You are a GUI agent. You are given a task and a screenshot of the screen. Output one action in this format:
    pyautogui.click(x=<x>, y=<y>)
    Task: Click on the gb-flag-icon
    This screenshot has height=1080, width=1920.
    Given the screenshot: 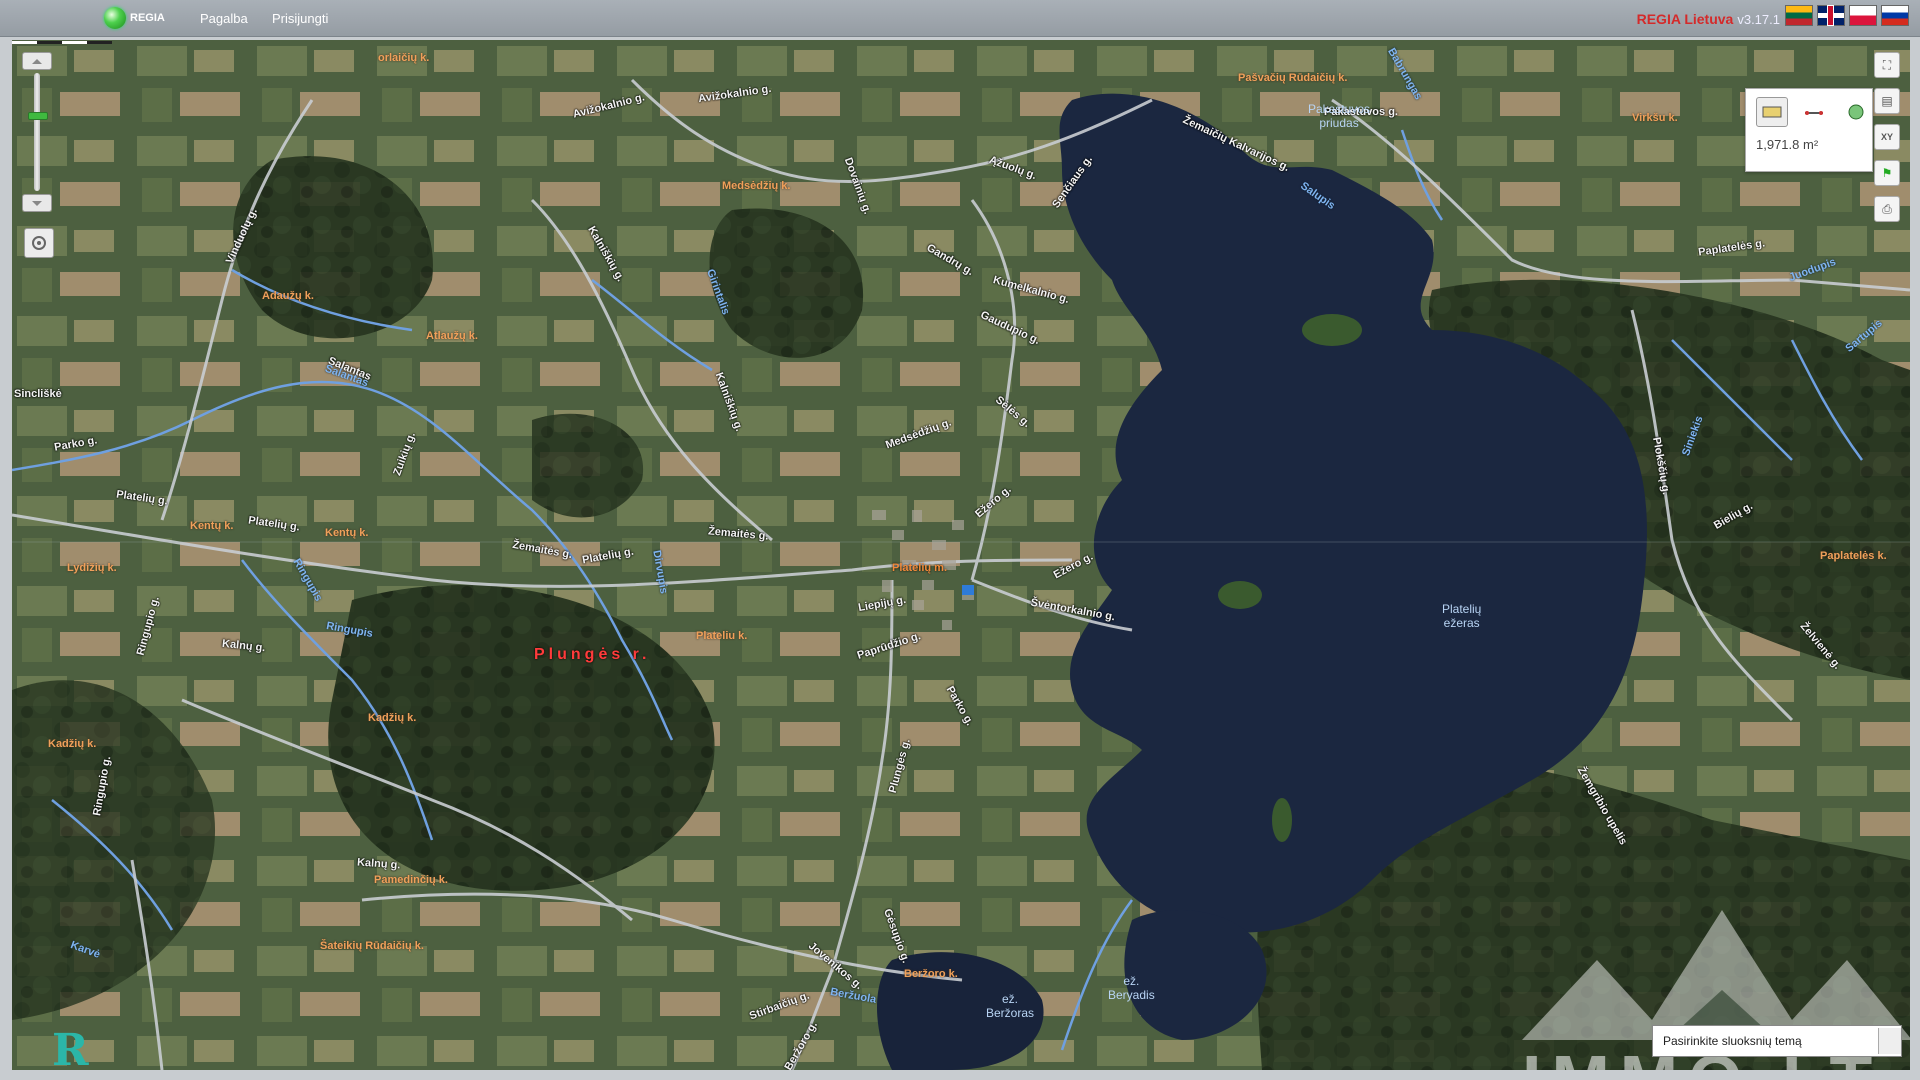 What is the action you would take?
    pyautogui.click(x=1831, y=15)
    